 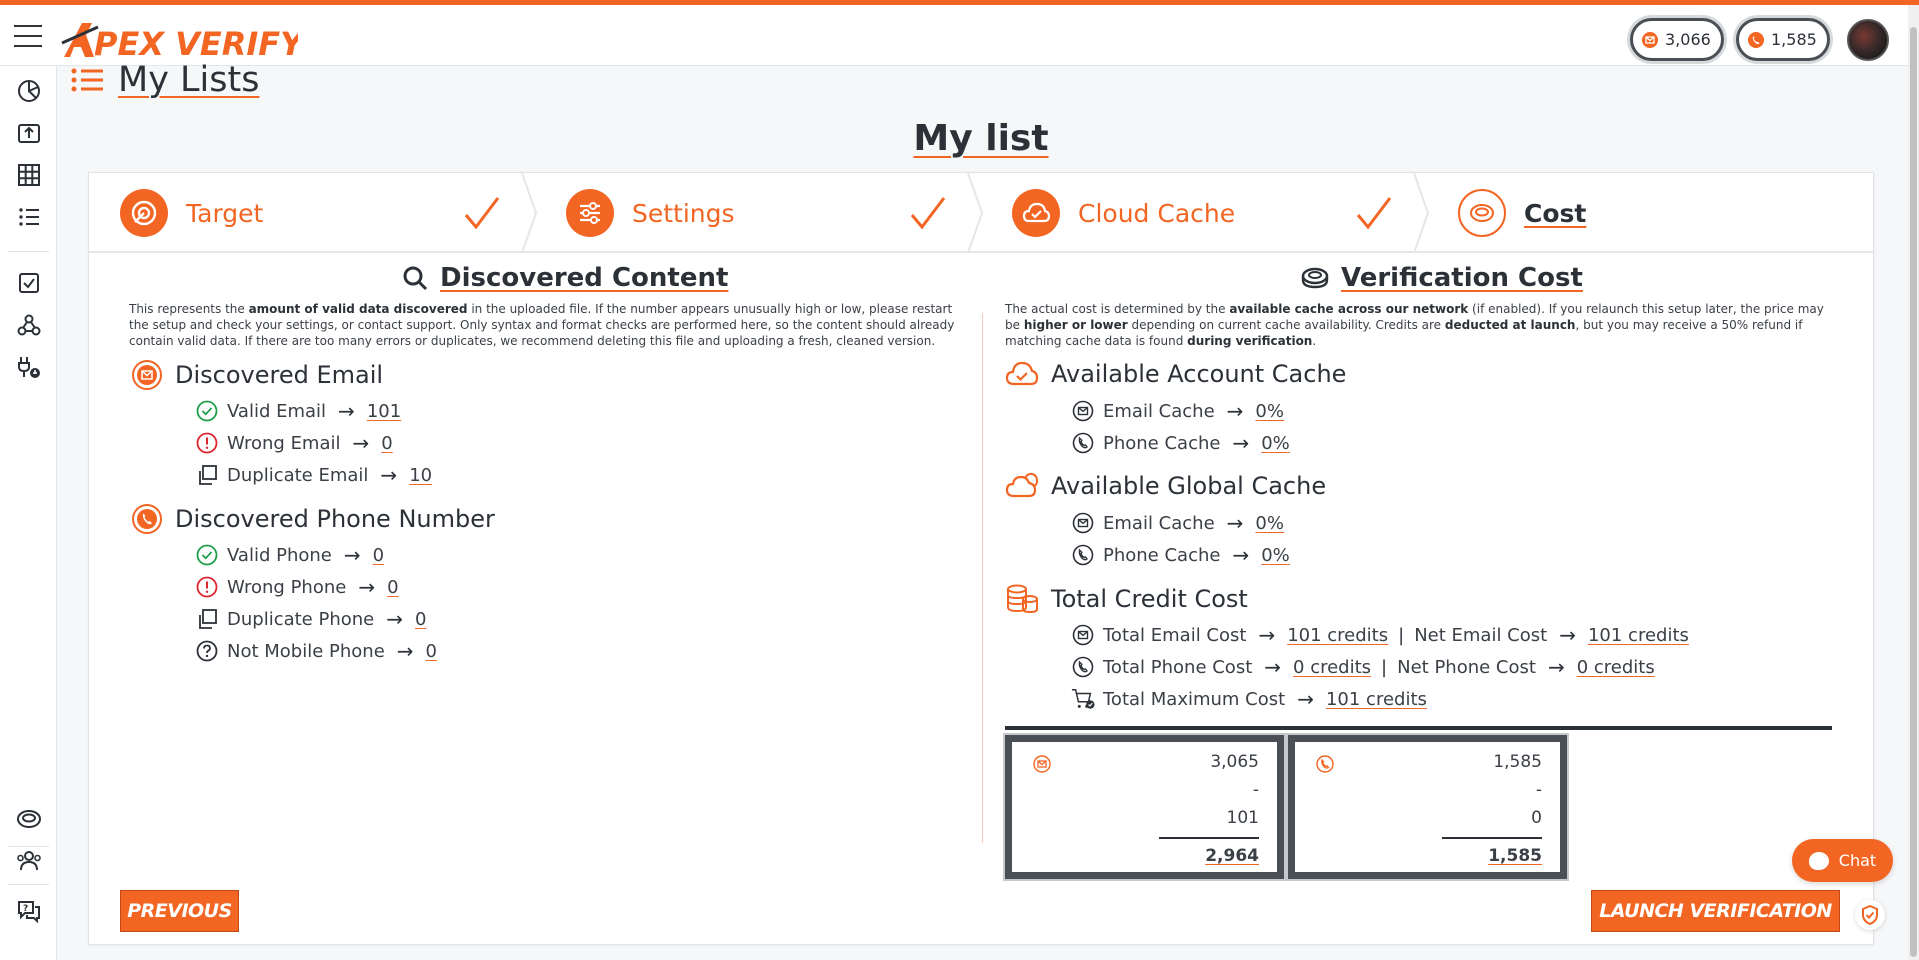 I want to click on cart-check-icon, so click(x=1083, y=699).